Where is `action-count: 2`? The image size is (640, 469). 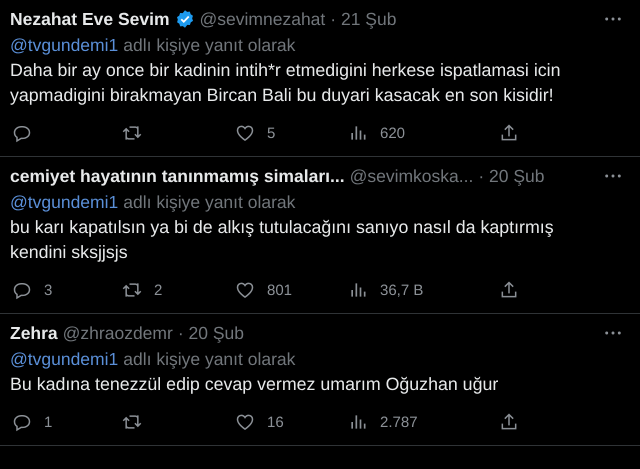 action-count: 2 is located at coordinates (158, 290).